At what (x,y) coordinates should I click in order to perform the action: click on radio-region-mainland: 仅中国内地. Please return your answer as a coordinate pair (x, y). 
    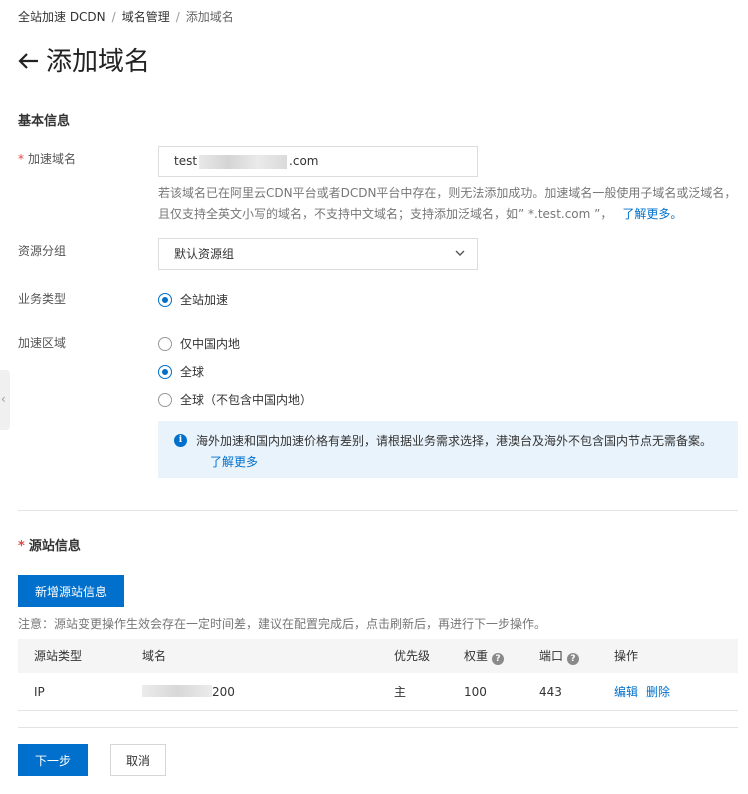
    Looking at the image, I should click on (199, 343).